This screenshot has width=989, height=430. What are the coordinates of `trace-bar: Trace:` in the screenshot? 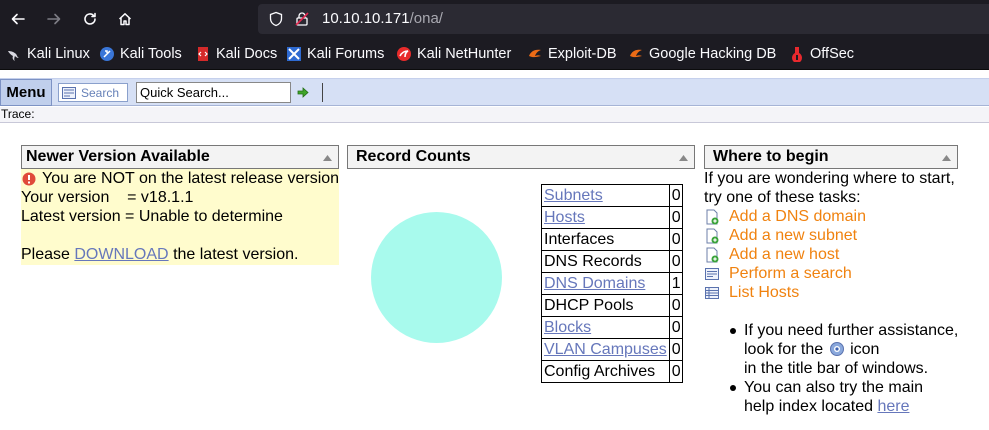 It's located at (494, 115).